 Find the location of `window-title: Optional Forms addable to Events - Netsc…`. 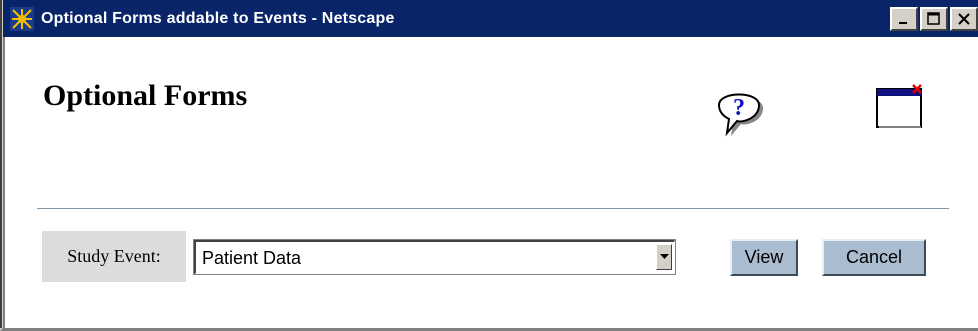

window-title: Optional Forms addable to Events - Netsc… is located at coordinates (218, 18).